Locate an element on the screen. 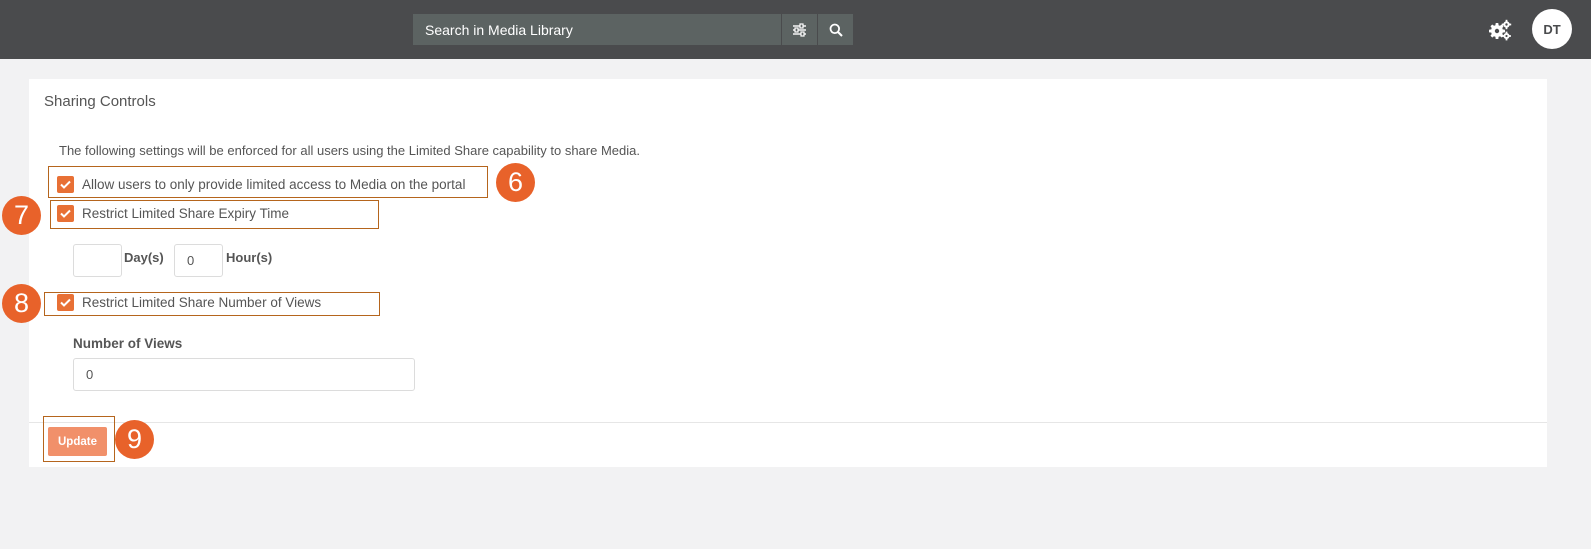 Image resolution: width=1591 pixels, height=549 pixels. restrict-views-label: Restrict Limited Share Number of Views is located at coordinates (202, 302).